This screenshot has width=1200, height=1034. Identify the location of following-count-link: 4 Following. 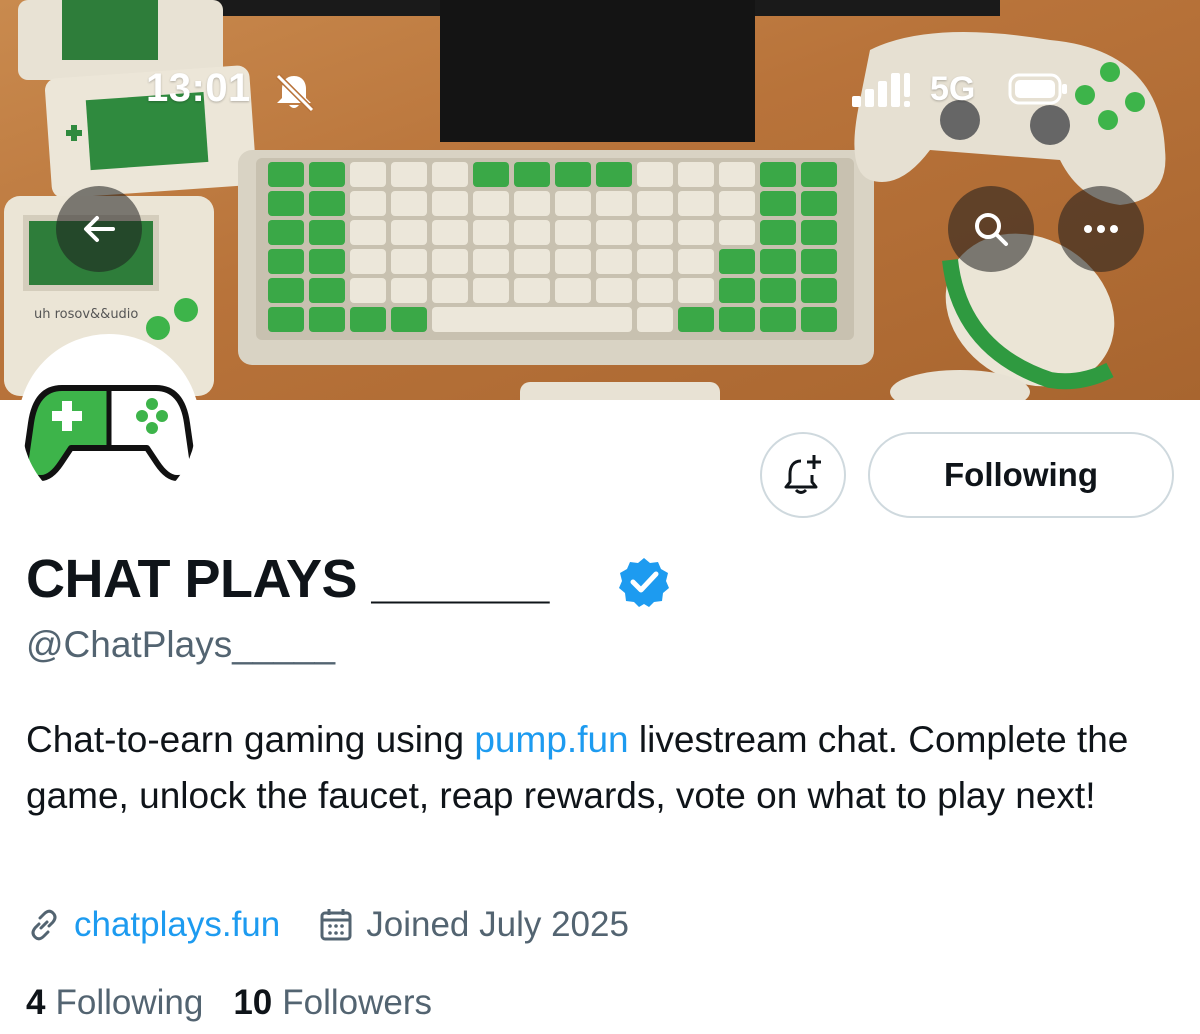
(114, 1003).